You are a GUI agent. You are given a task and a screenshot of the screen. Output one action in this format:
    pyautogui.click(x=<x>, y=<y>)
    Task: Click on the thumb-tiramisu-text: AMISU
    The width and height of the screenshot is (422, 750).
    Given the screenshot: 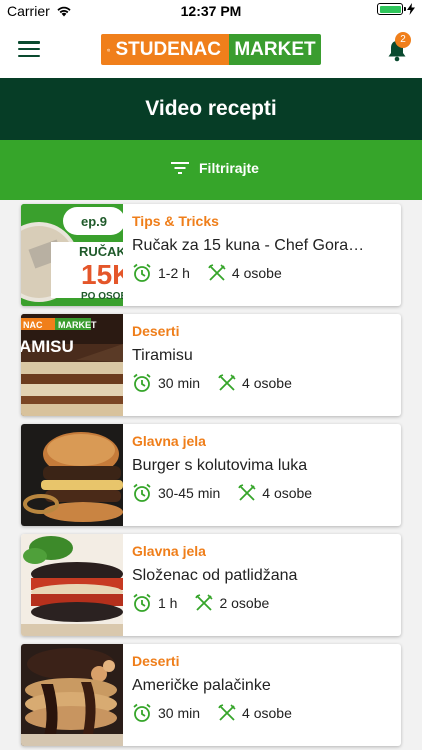 What is the action you would take?
    pyautogui.click(x=47, y=346)
    